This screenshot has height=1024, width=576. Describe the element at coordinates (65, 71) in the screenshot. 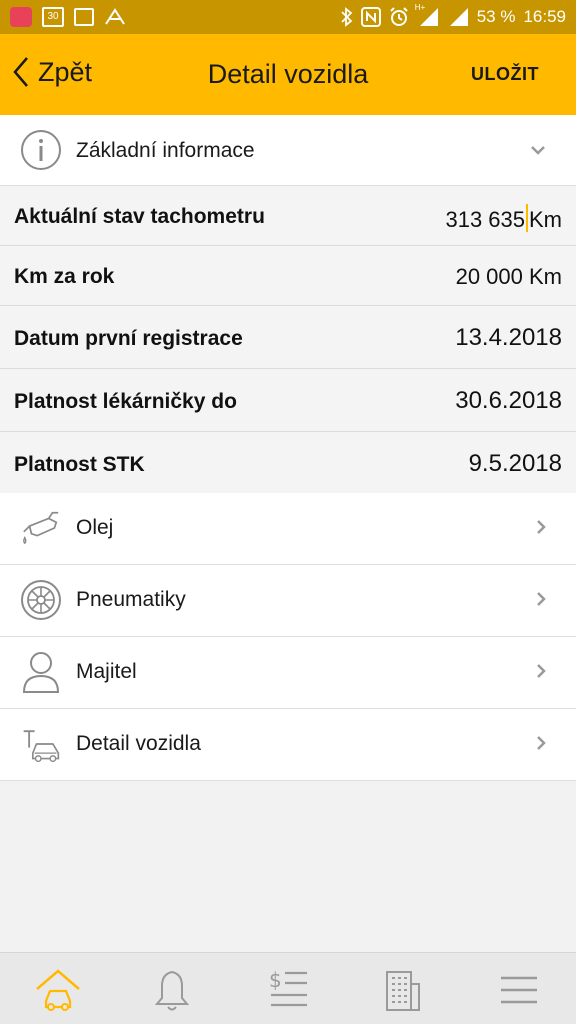

I see `back-label: Zpět` at that location.